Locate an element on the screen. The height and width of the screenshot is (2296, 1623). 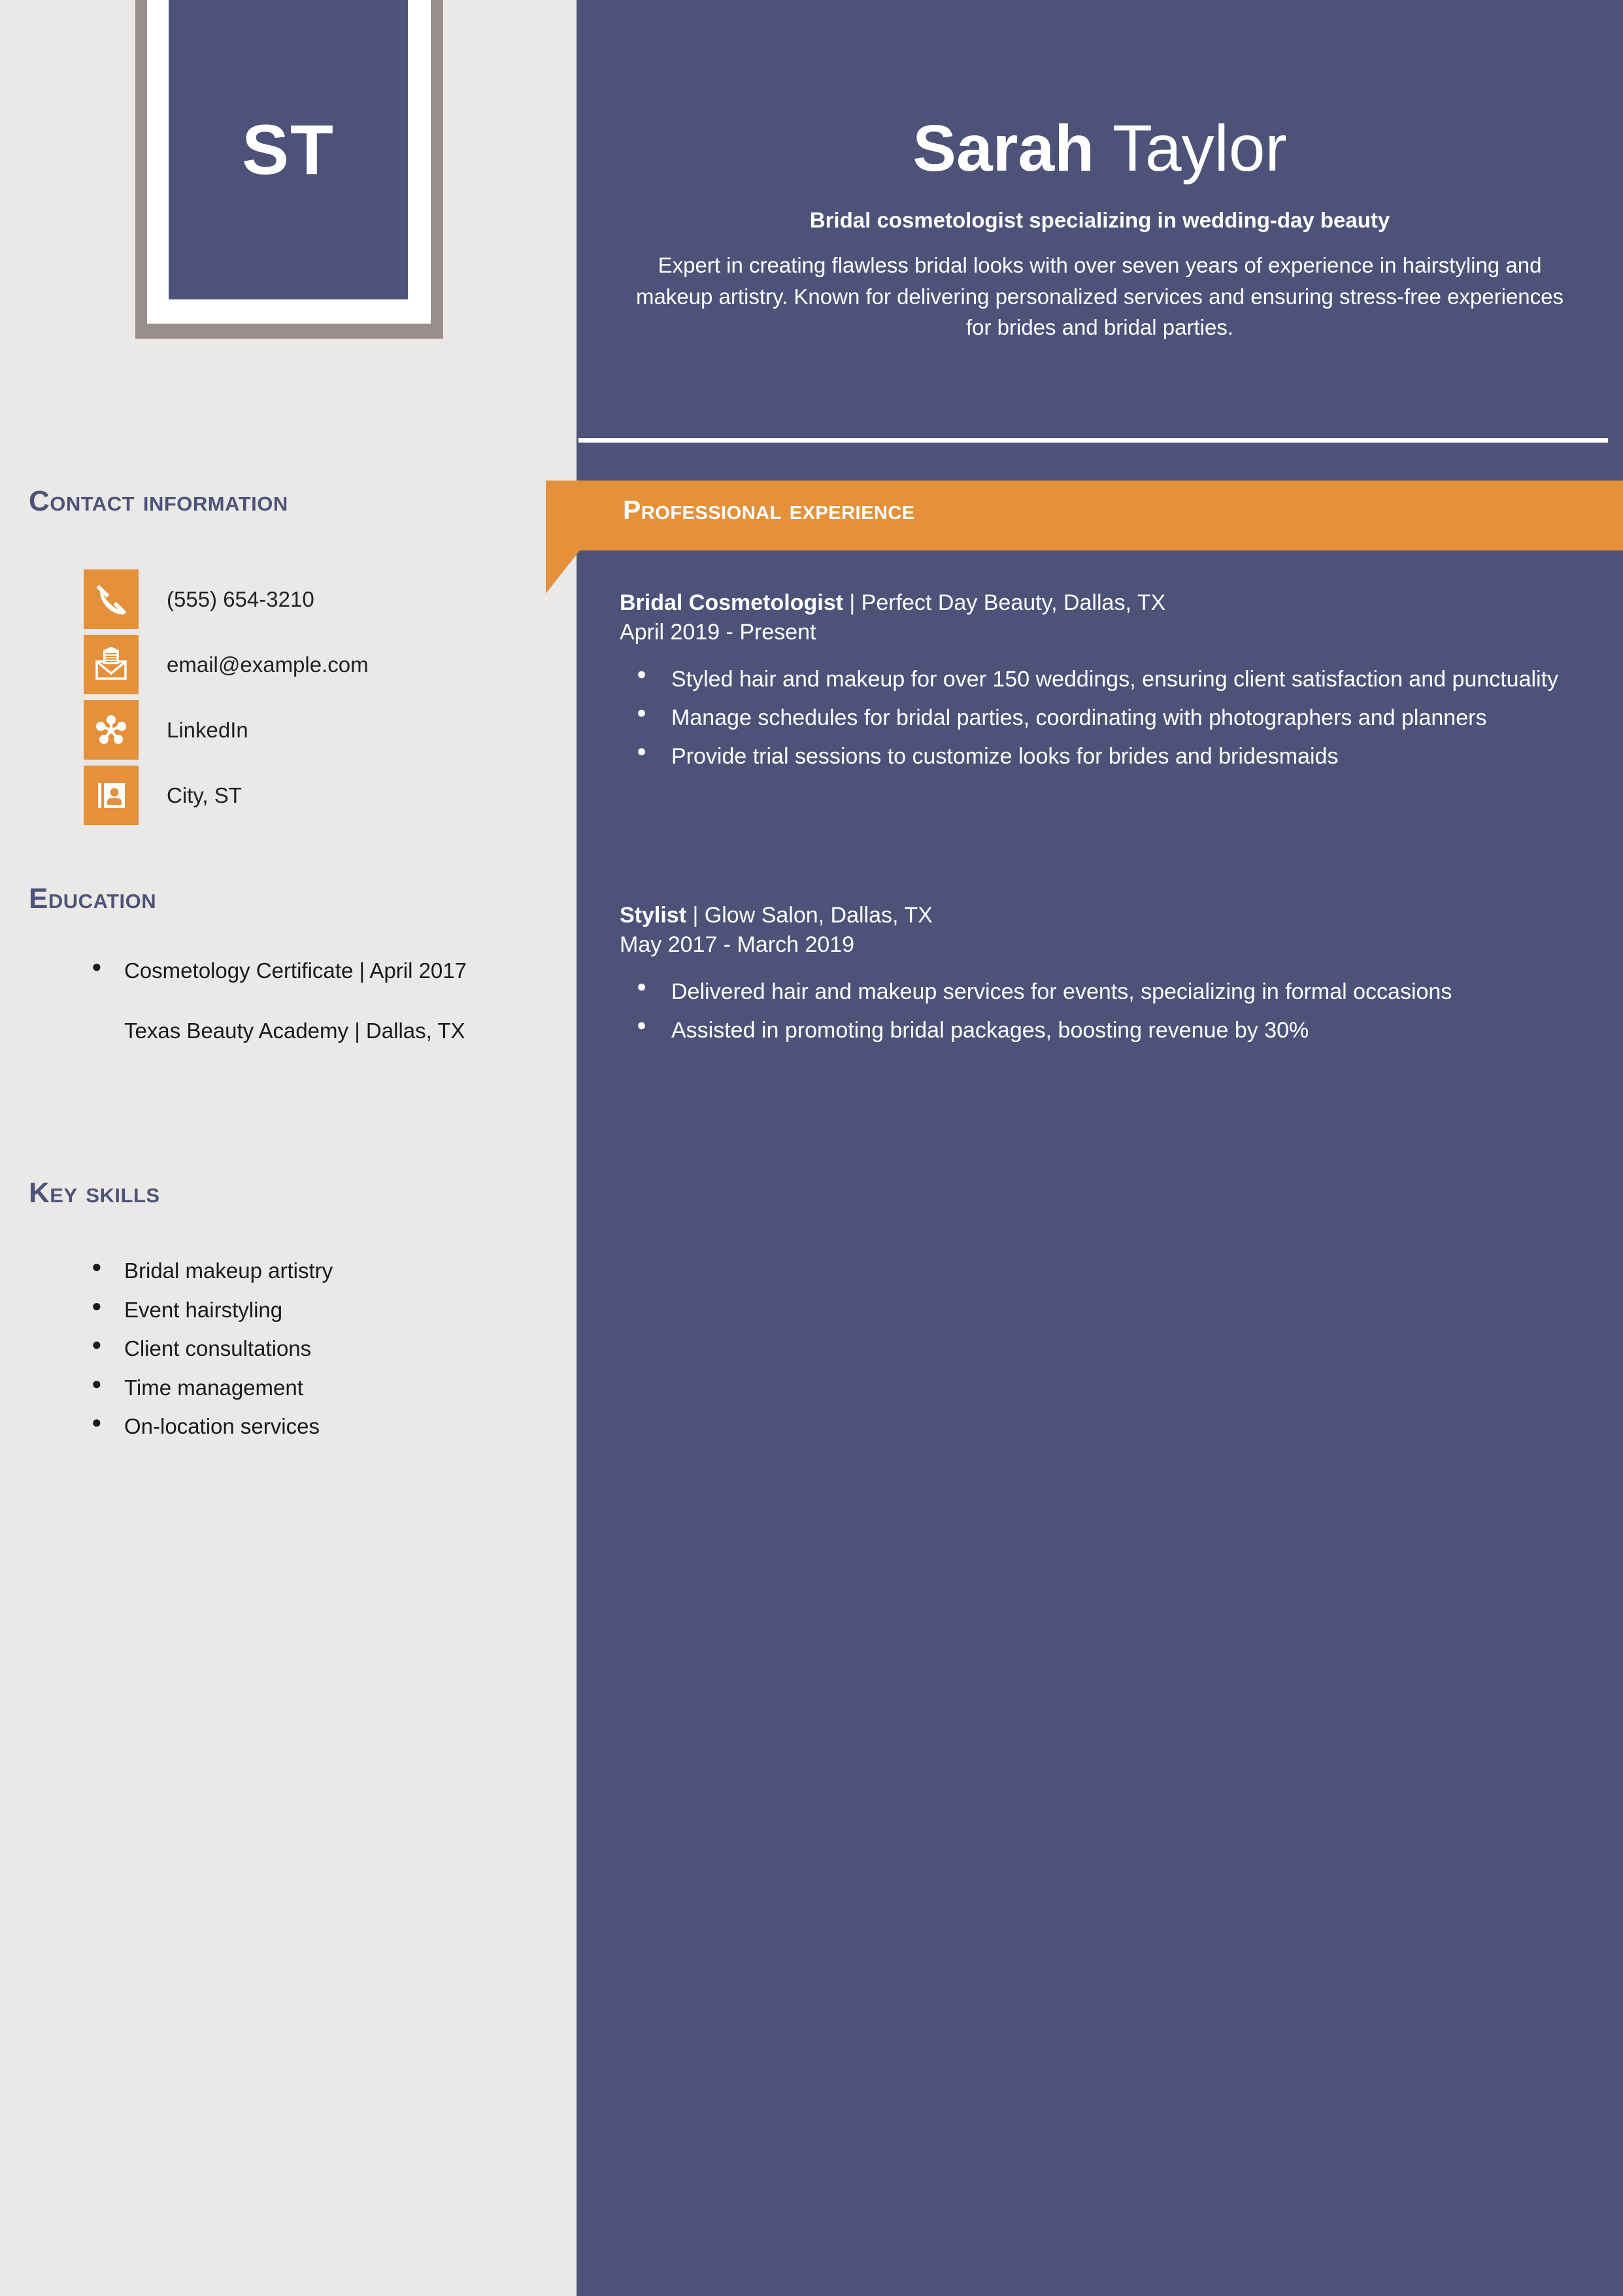
job-dates: April 2019 - Present is located at coordinates (718, 632).